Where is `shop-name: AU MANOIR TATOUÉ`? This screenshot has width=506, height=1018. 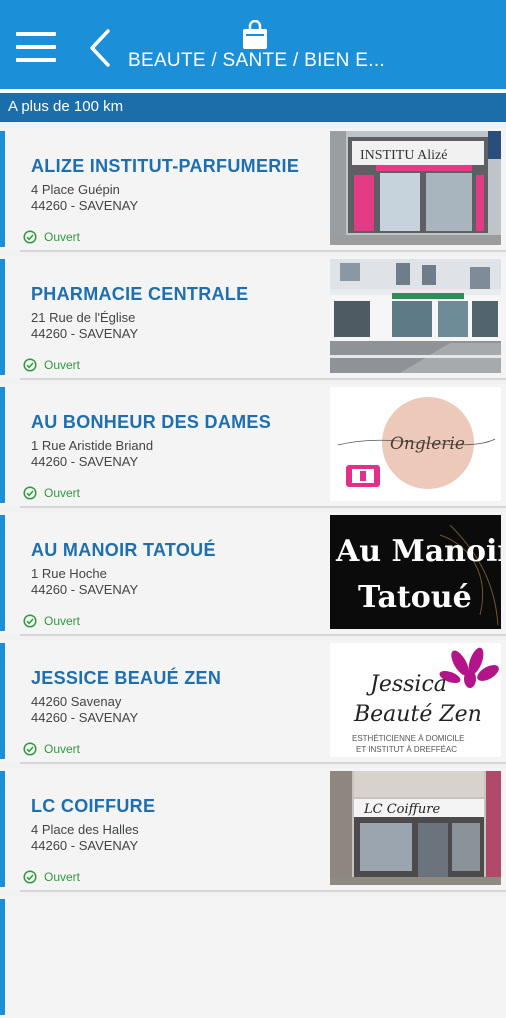 shop-name: AU MANOIR TATOUÉ is located at coordinates (123, 550).